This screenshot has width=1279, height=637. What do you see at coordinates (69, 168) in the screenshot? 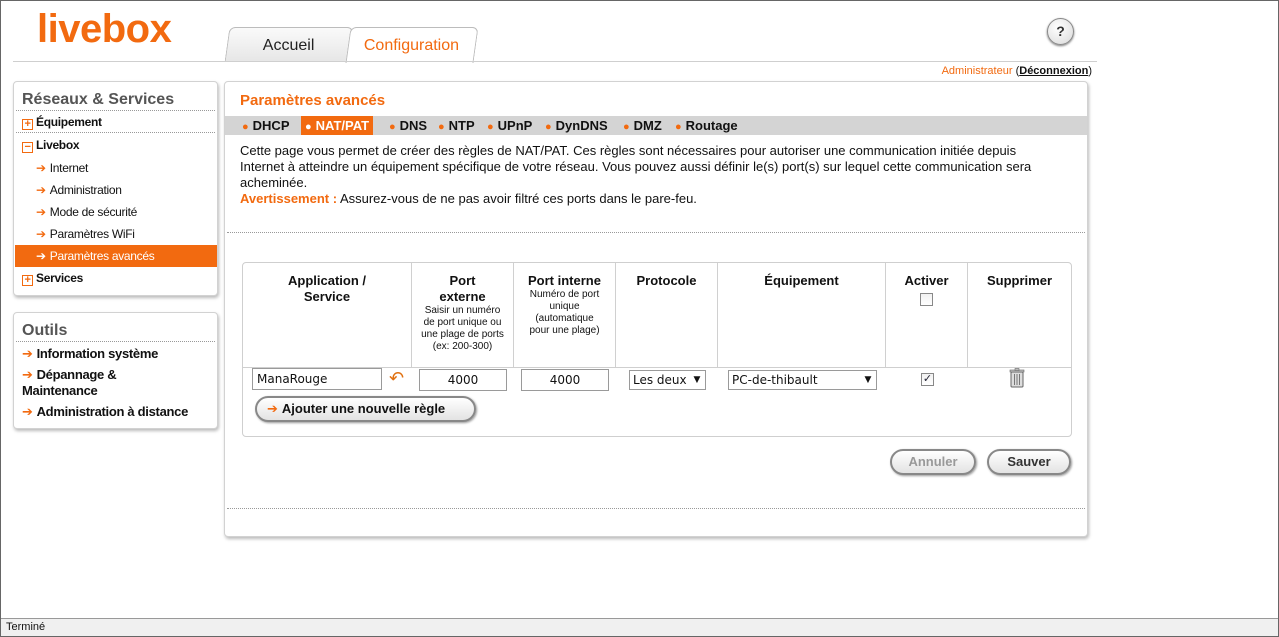
I see `submenu-label: Internet` at bounding box center [69, 168].